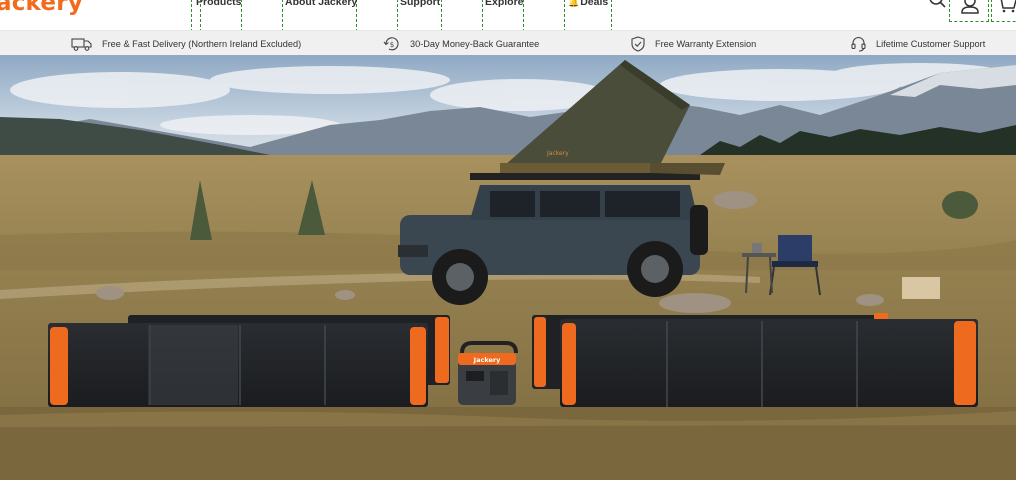 Image resolution: width=1016 pixels, height=480 pixels. What do you see at coordinates (706, 43) in the screenshot?
I see `promo-label: Free Warranty Extension` at bounding box center [706, 43].